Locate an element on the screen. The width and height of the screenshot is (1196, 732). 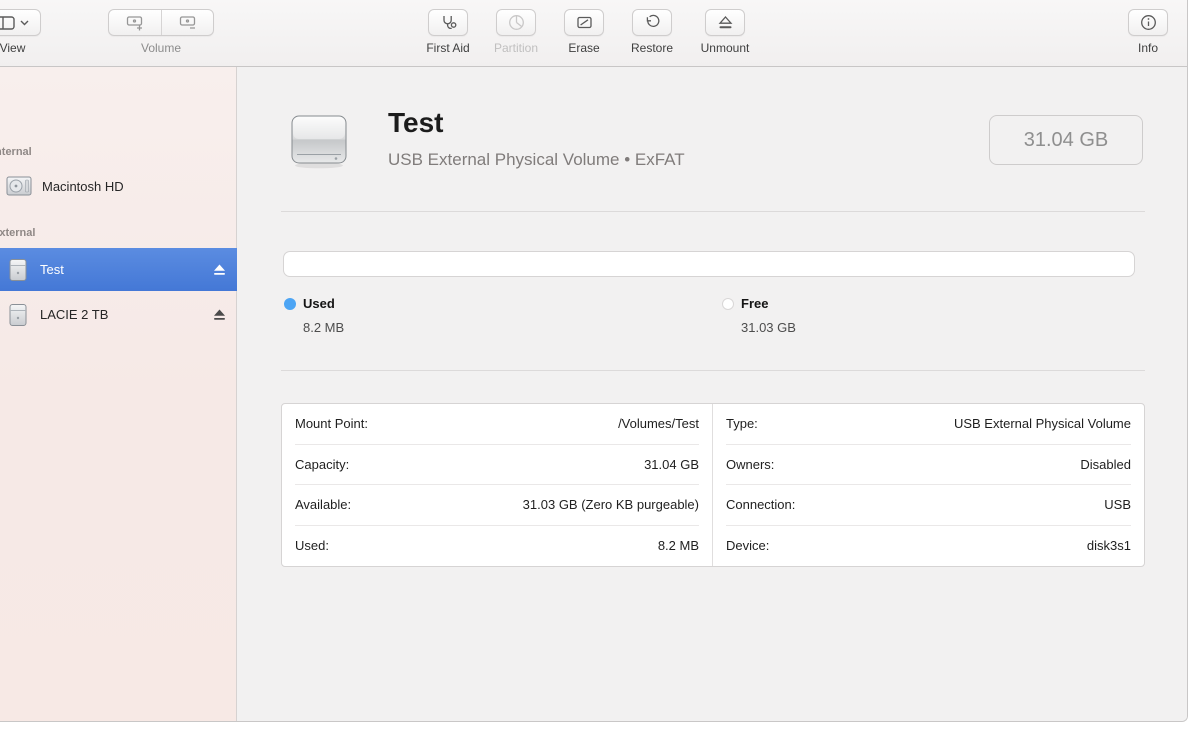
partition-pie-icon is located at coordinates (516, 22).